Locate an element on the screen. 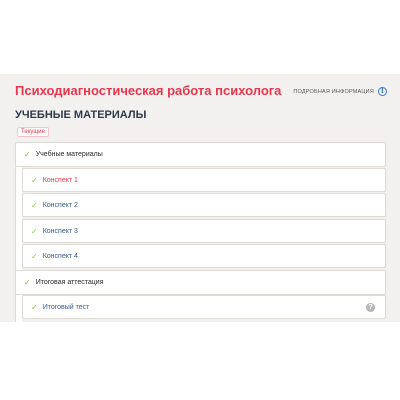  lesson-row: ✓ Конспект 2 is located at coordinates (204, 205).